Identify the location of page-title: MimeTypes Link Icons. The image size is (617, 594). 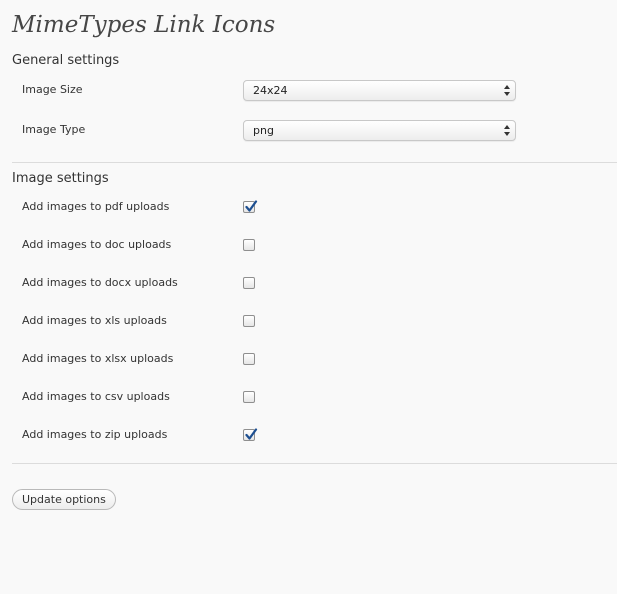
(144, 25).